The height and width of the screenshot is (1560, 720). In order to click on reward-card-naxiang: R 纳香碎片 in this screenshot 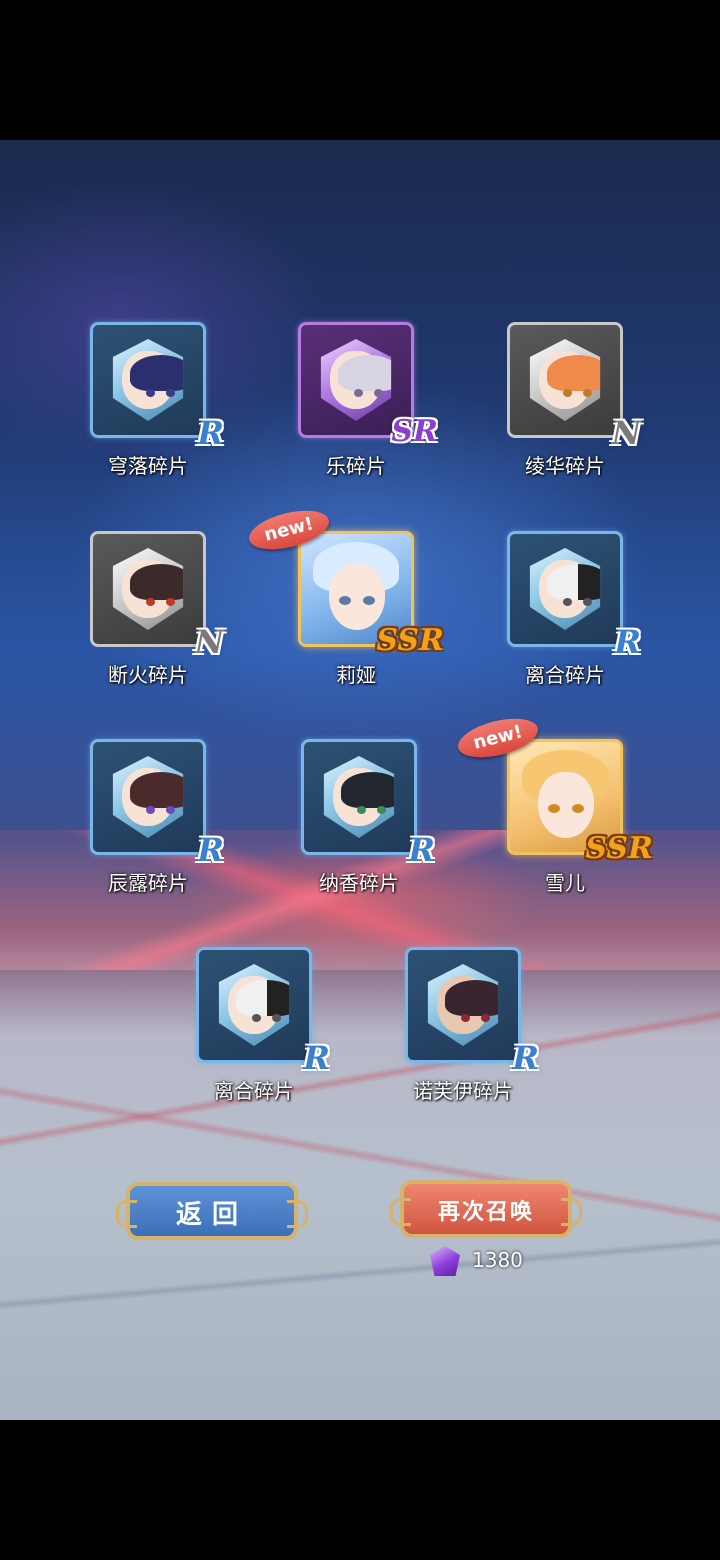, I will do `click(361, 824)`.